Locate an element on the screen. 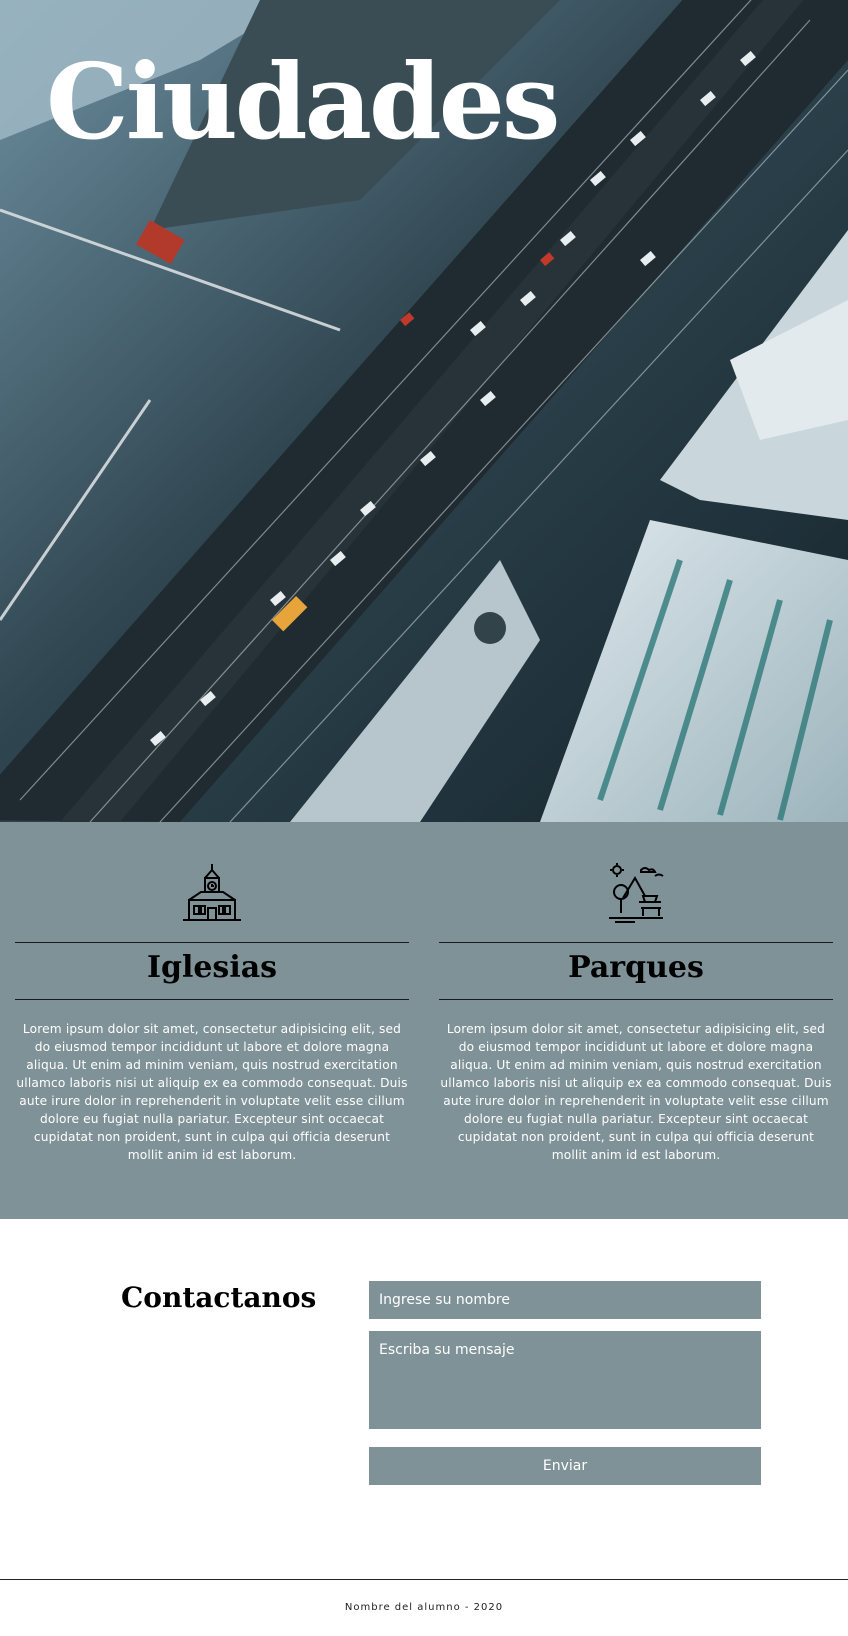  feature-title: Parques is located at coordinates (636, 967).